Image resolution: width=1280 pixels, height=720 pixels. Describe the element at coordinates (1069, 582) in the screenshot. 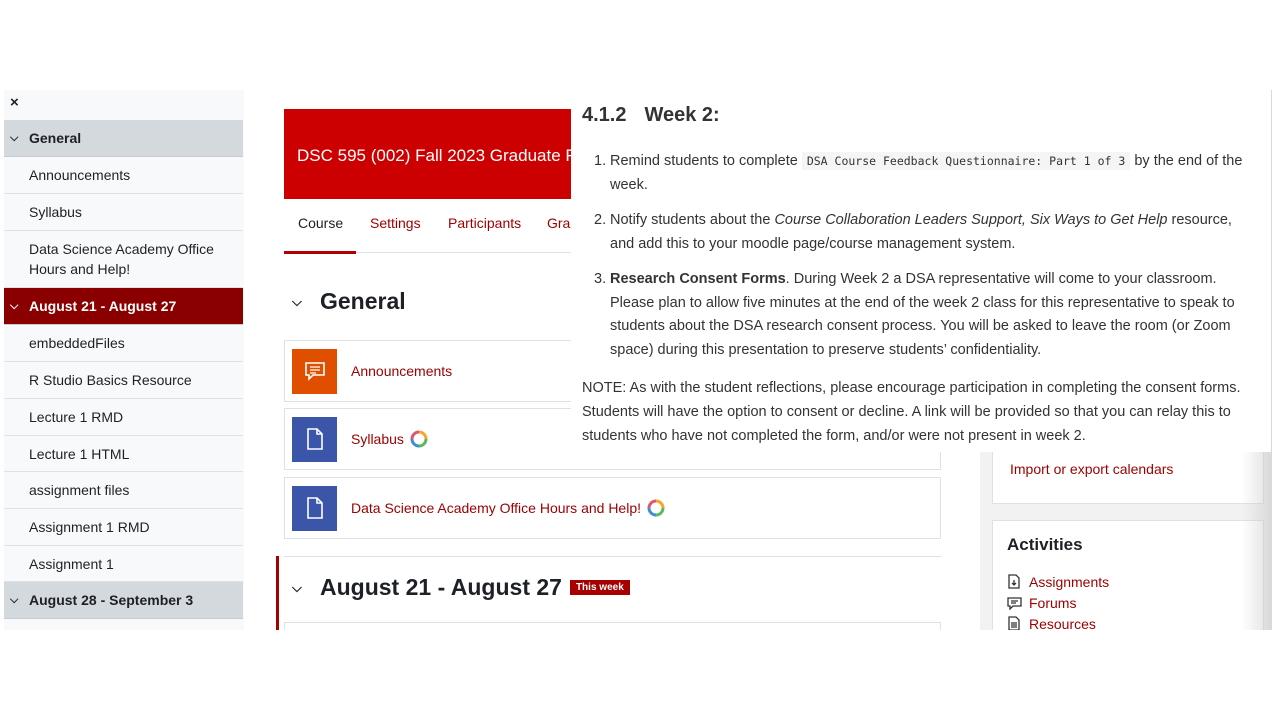

I see `activity-type-link: Assignments` at that location.